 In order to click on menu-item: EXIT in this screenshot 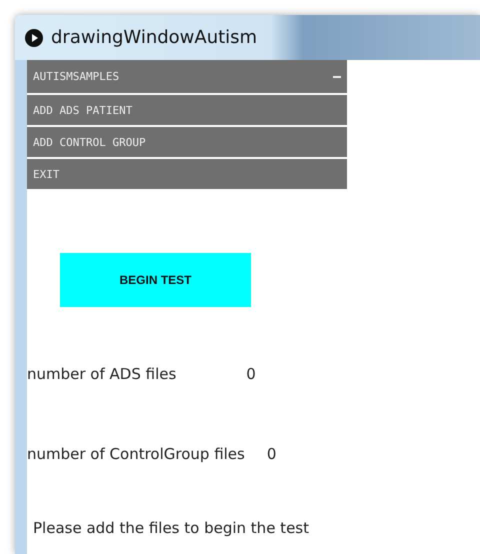, I will do `click(187, 174)`.